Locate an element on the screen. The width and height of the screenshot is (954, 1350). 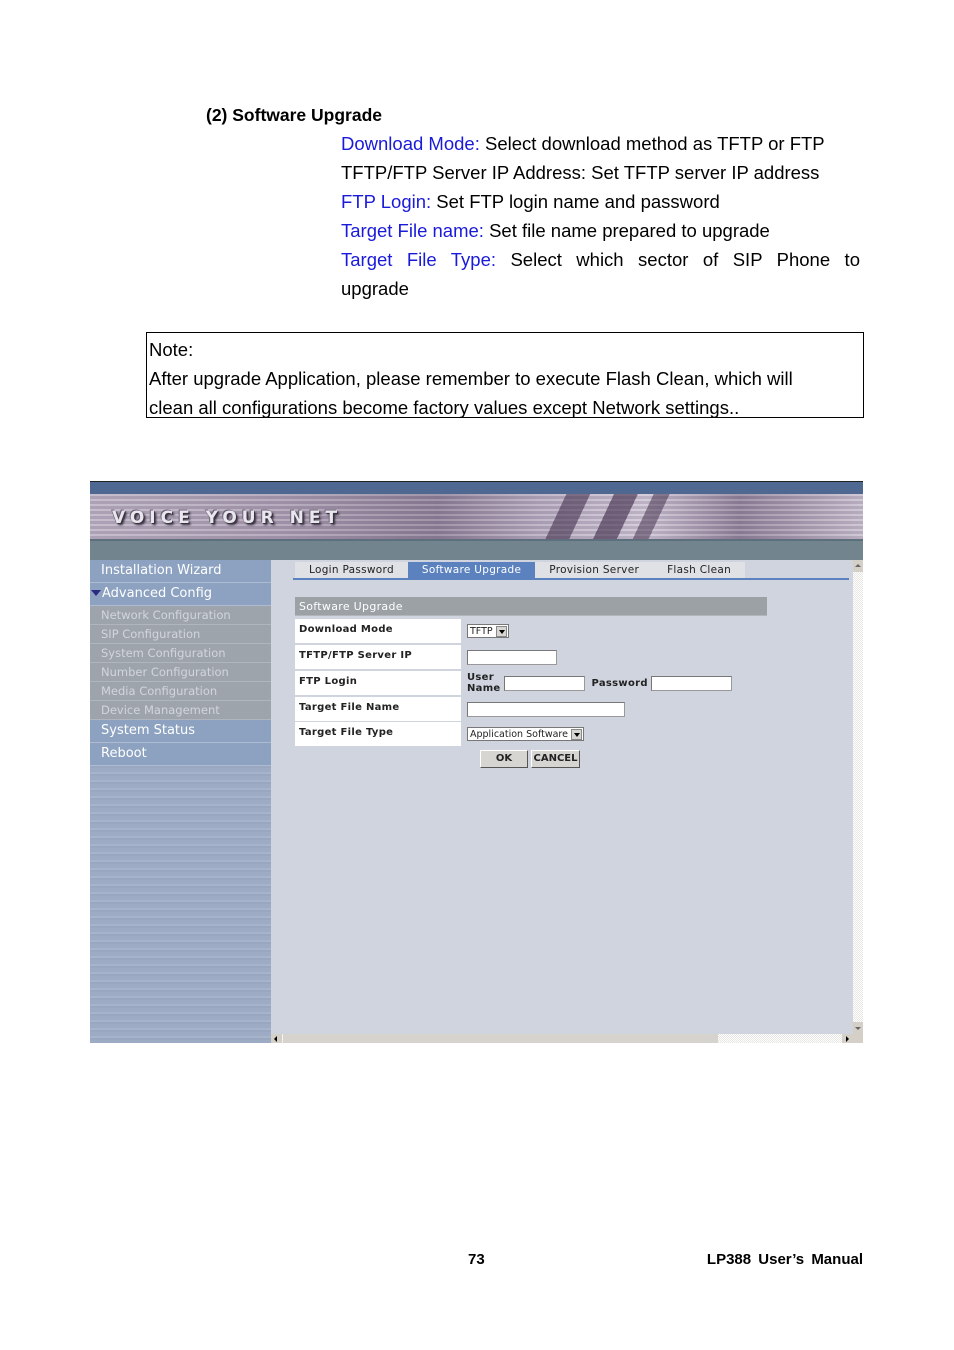
sidebar-item-network-configuration: Network Configuration is located at coordinates (180, 615).